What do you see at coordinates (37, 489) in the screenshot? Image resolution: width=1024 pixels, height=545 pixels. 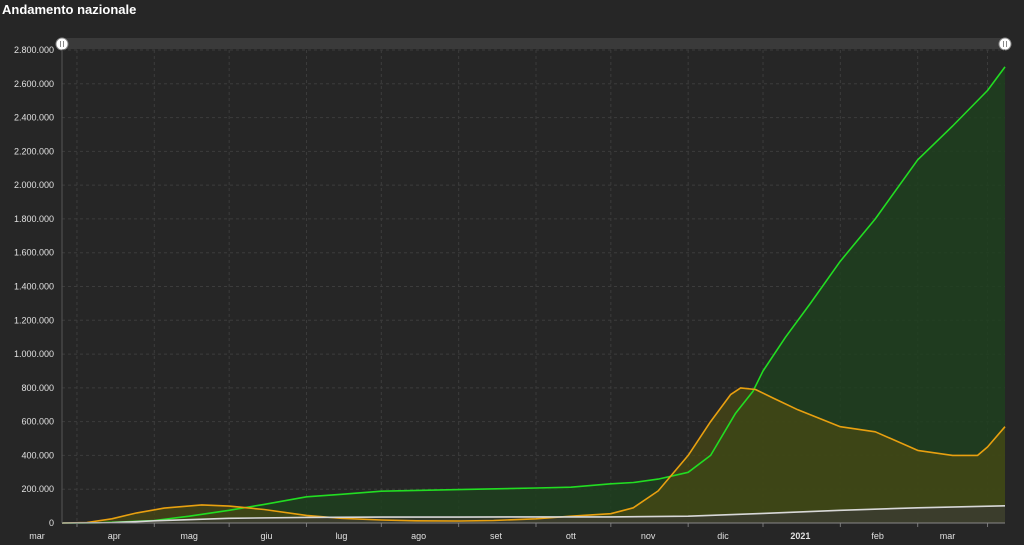 I see `y-tick-label: 200.000` at bounding box center [37, 489].